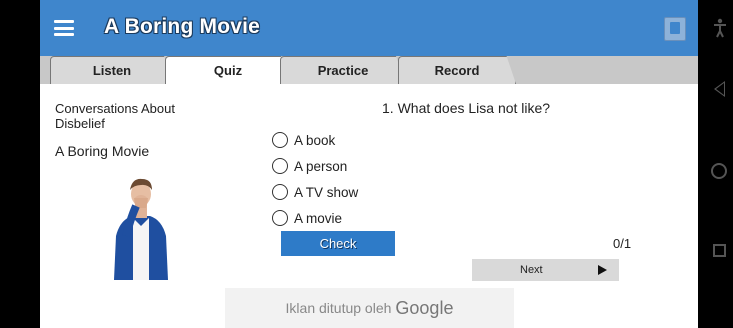  I want to click on check-button: Check, so click(338, 243).